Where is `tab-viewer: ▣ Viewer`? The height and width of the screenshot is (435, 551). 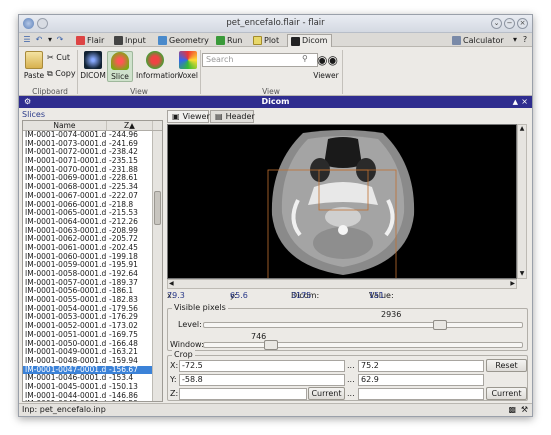 tab-viewer: ▣ Viewer is located at coordinates (188, 116).